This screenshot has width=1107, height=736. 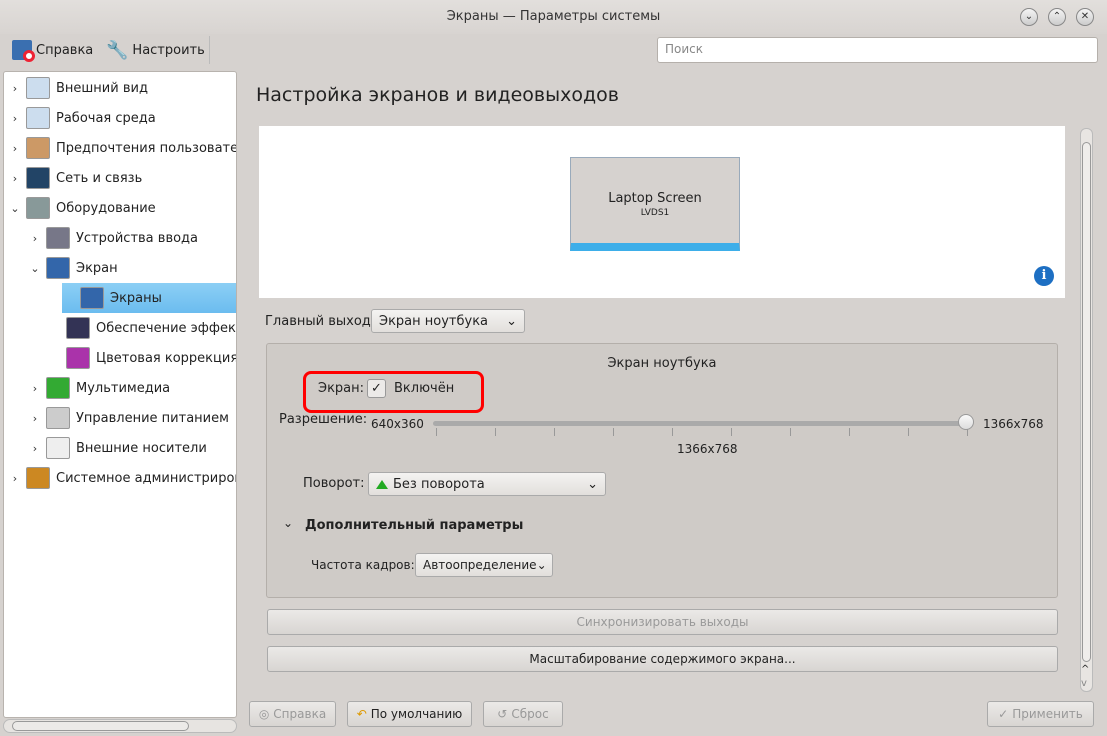 I want to click on advanced-section-toggle: Дополнительный параметры, so click(x=414, y=525).